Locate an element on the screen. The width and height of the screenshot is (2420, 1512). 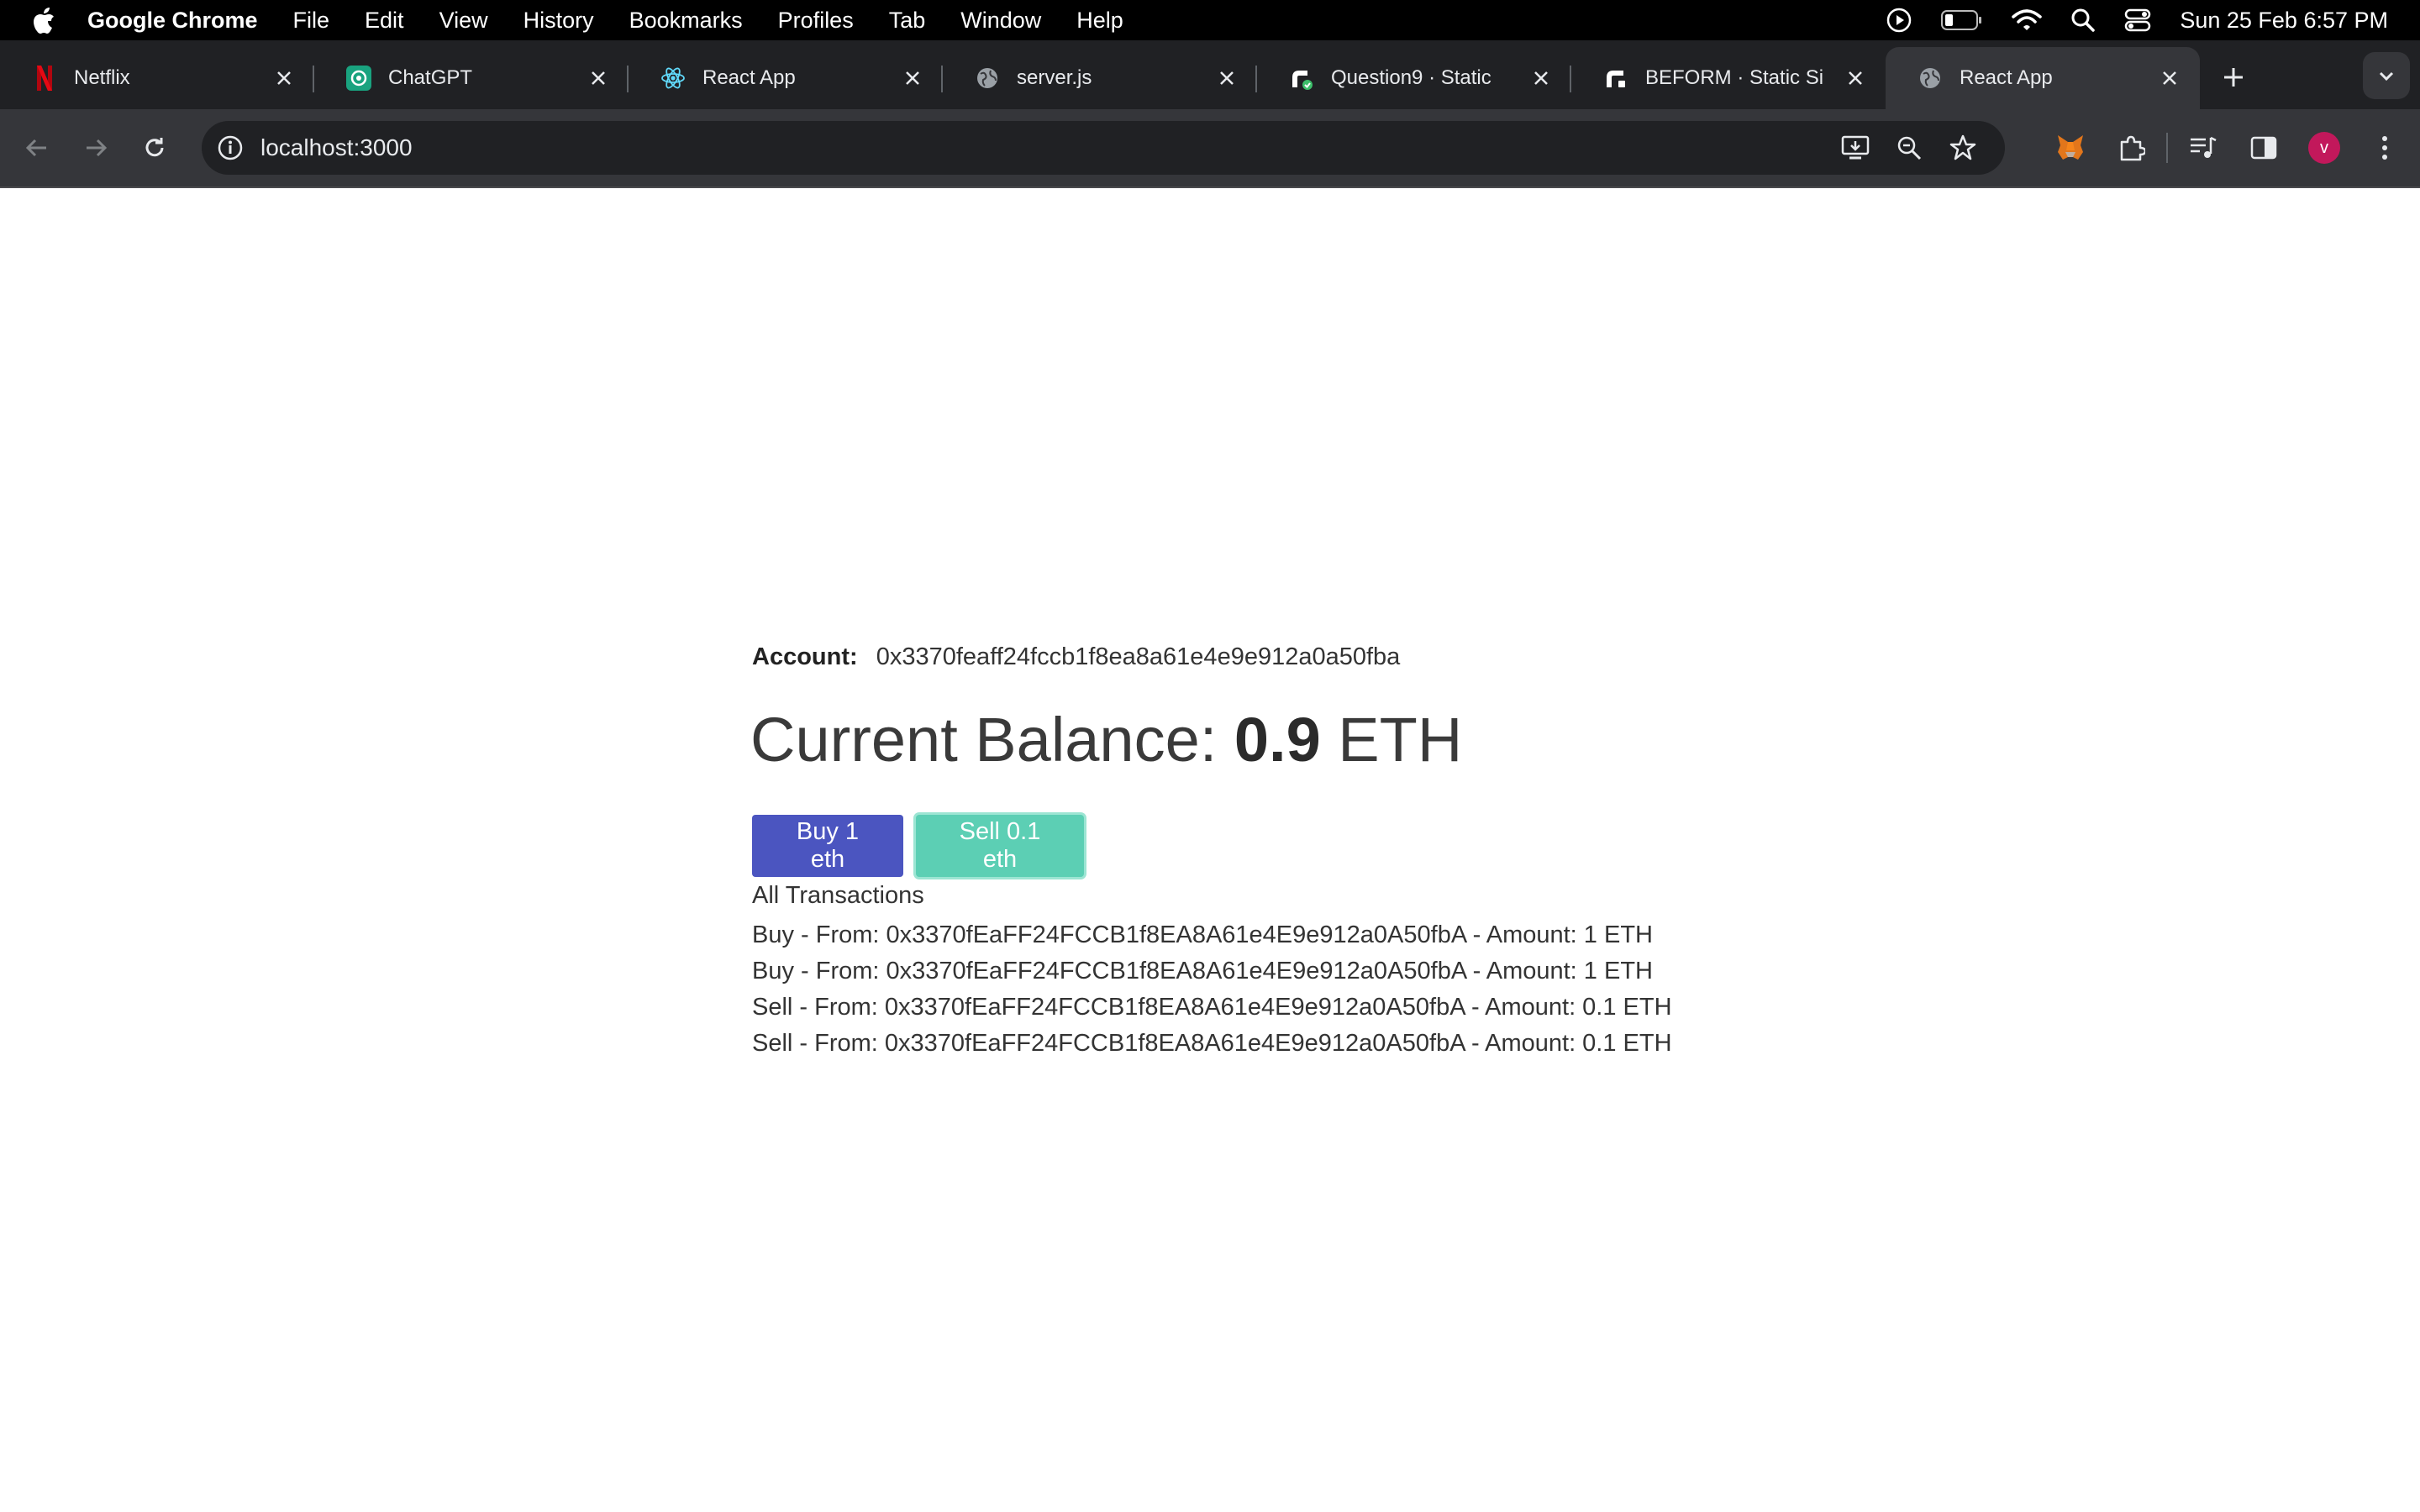
menu-file: File is located at coordinates (311, 21).